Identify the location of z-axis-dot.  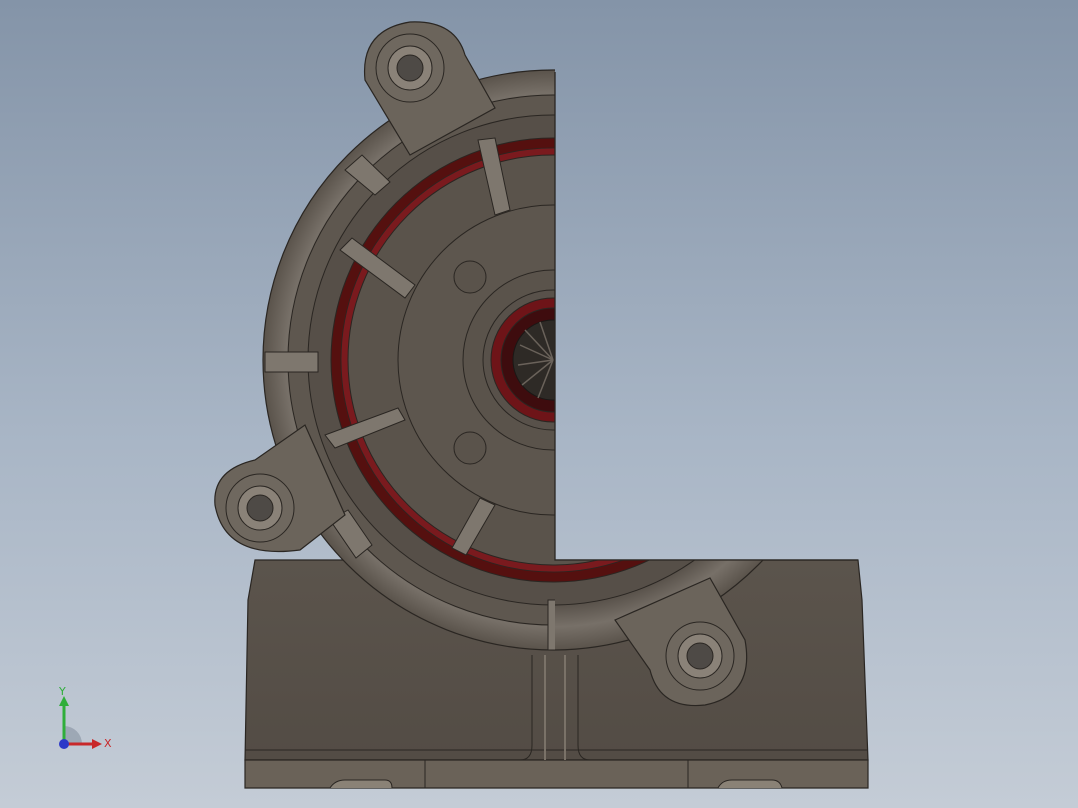
(64, 744).